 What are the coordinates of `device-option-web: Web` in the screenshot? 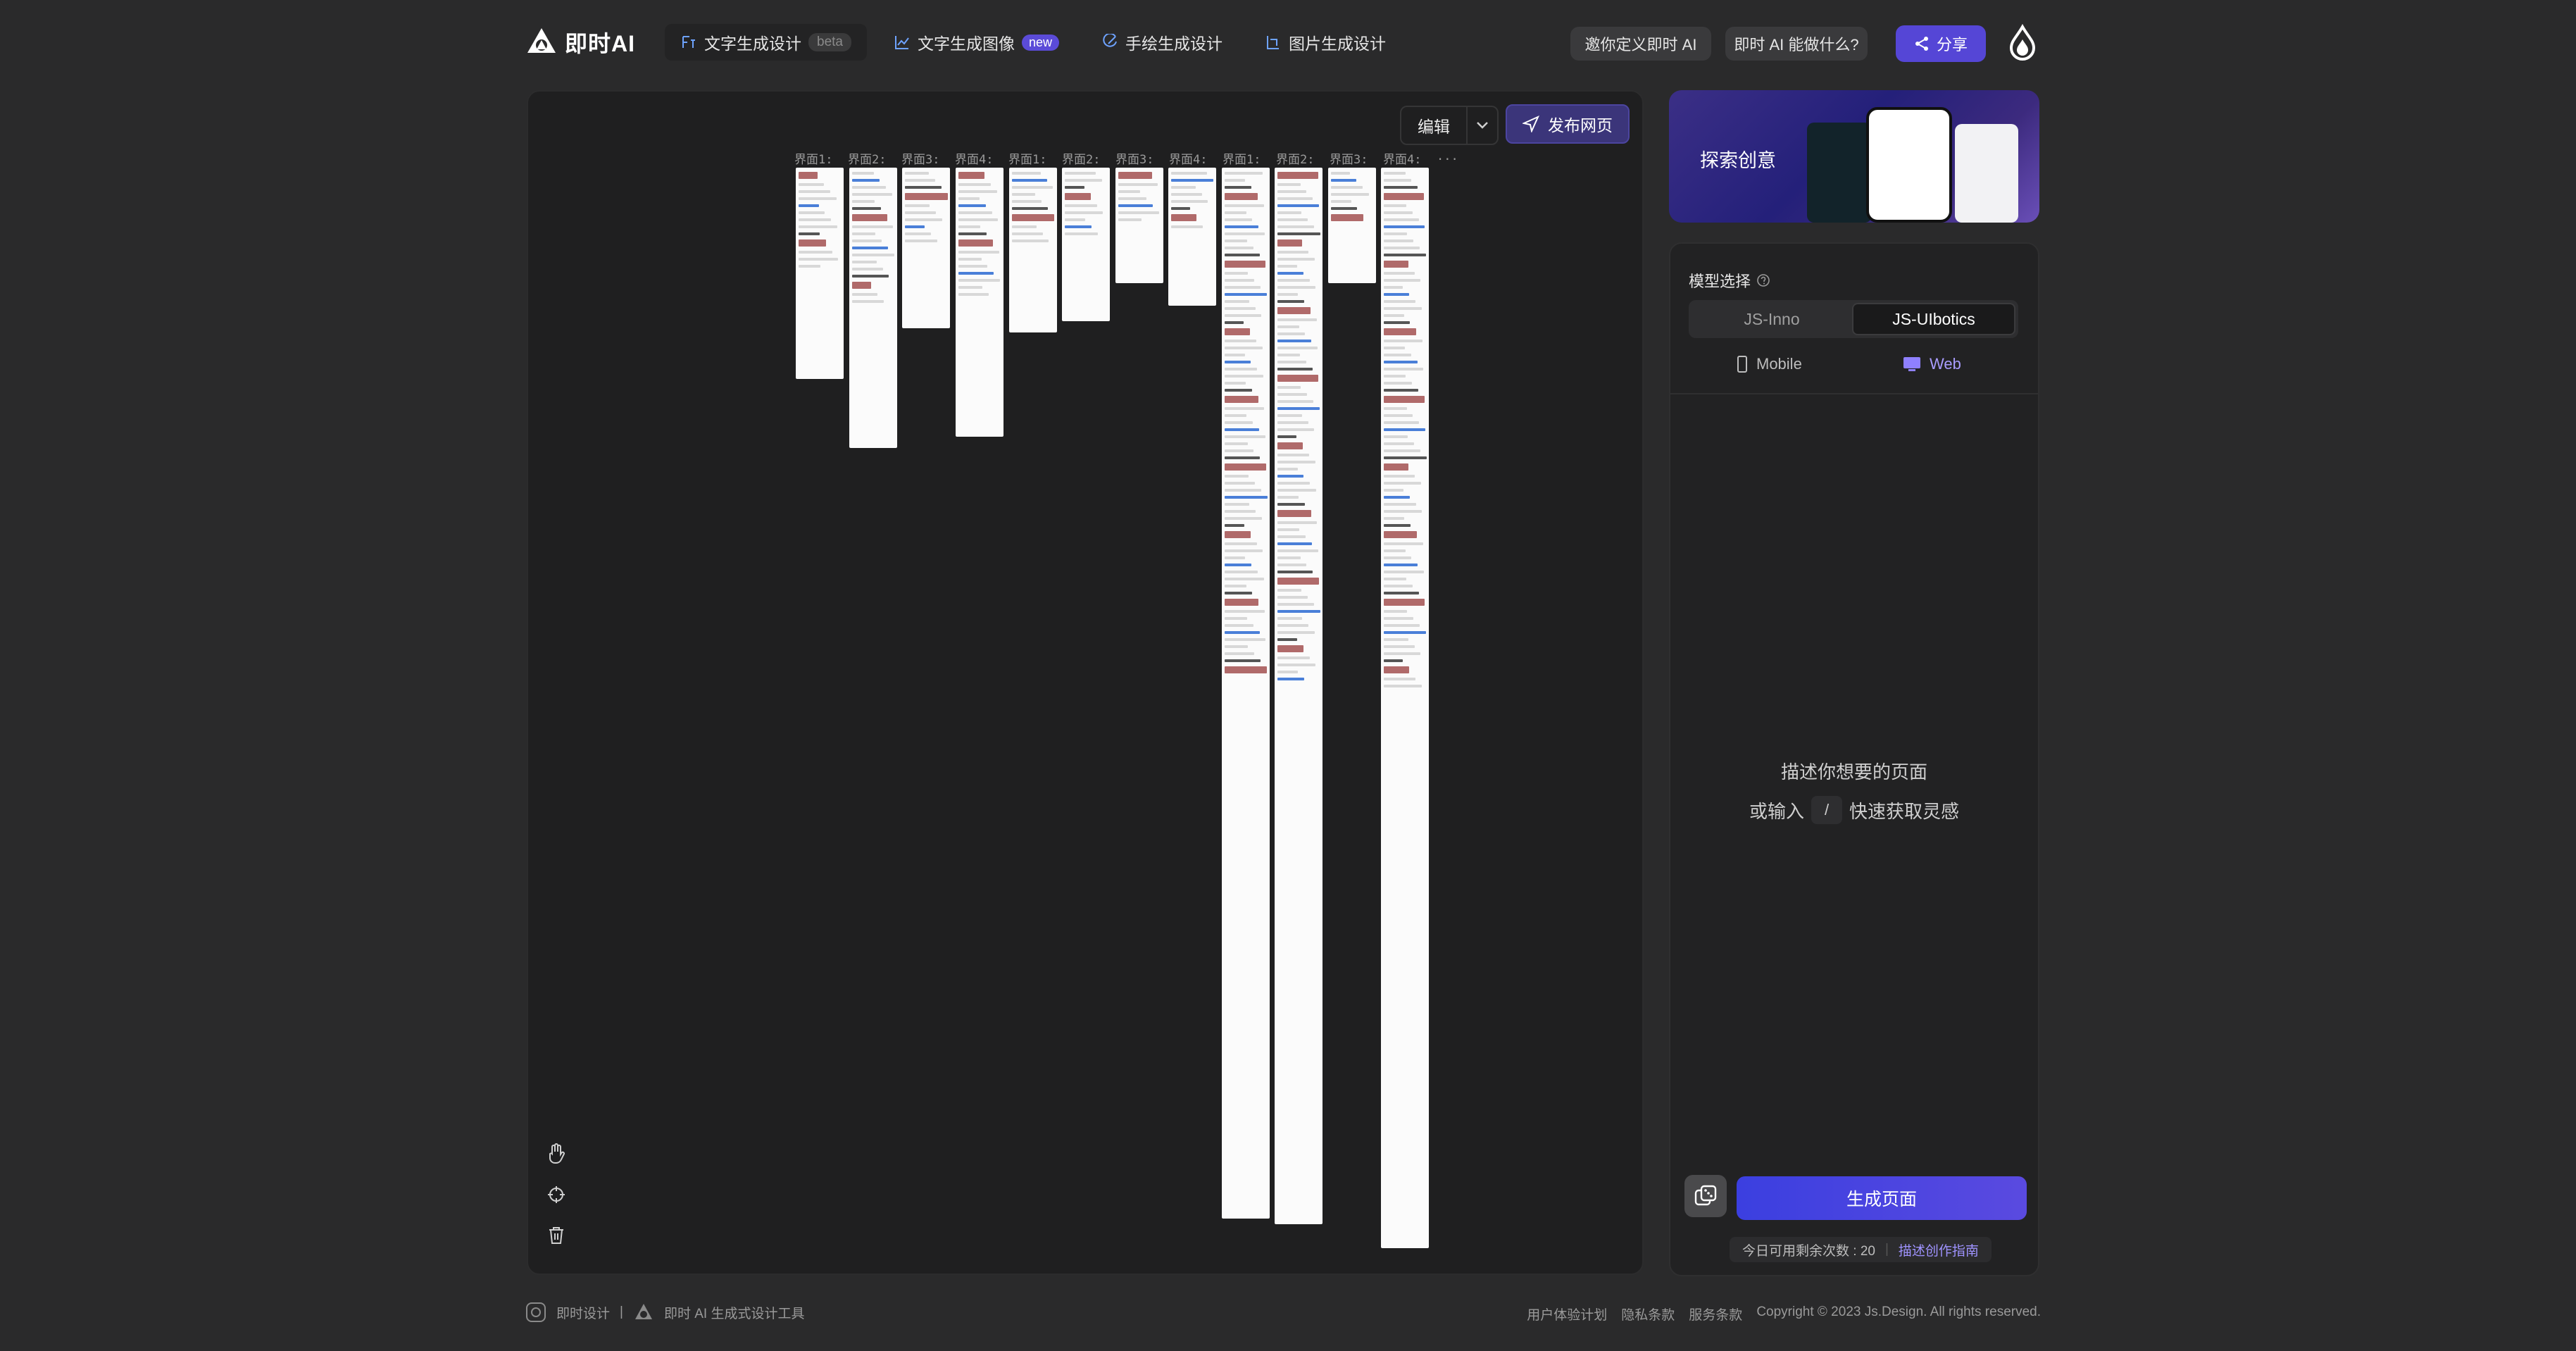 It's located at (1932, 364).